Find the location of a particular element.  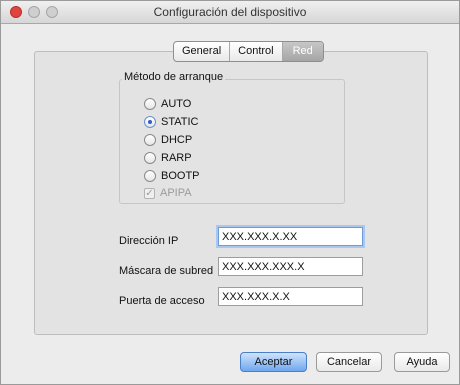

tab-control: Control is located at coordinates (256, 51).